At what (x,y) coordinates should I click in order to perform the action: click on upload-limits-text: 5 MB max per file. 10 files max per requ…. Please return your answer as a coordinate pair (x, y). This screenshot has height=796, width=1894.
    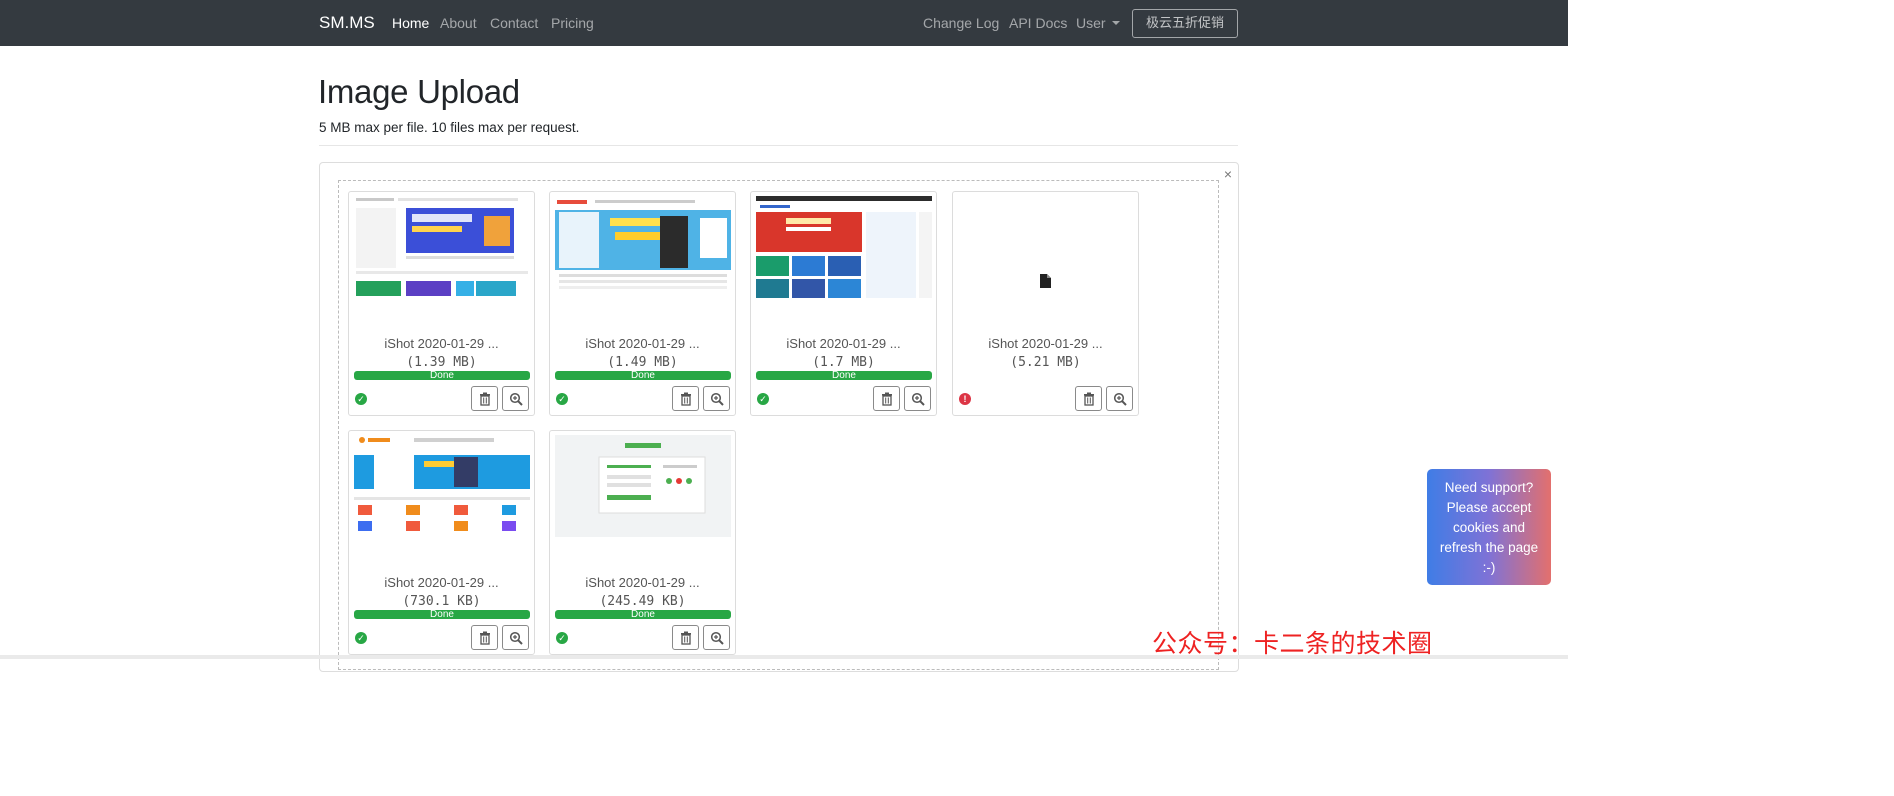
    Looking at the image, I should click on (449, 127).